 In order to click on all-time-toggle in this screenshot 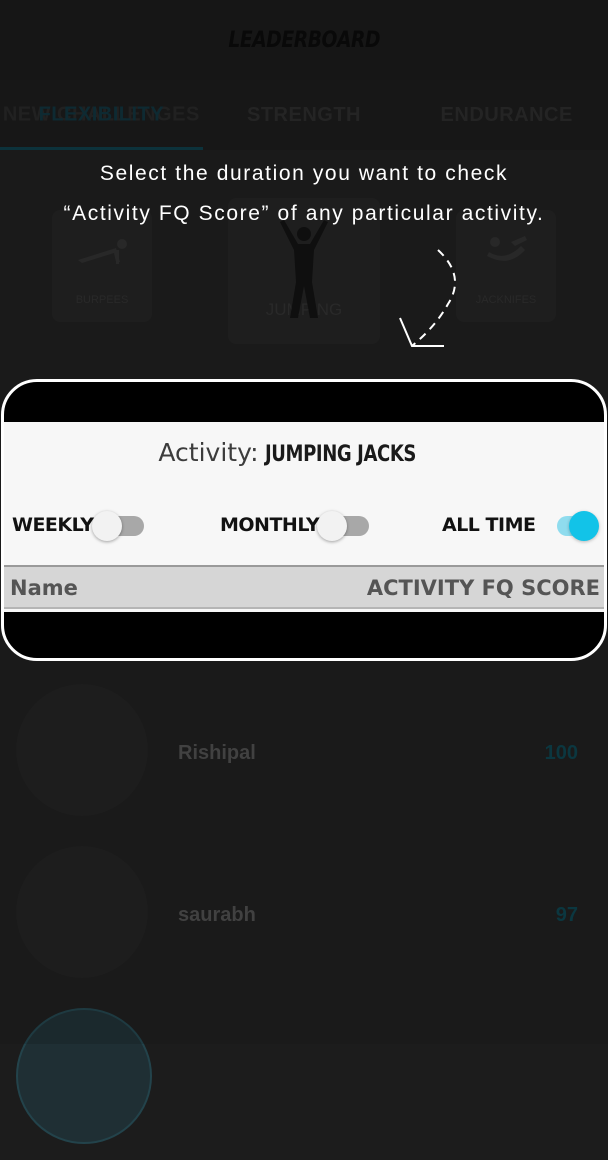, I will do `click(576, 525)`.